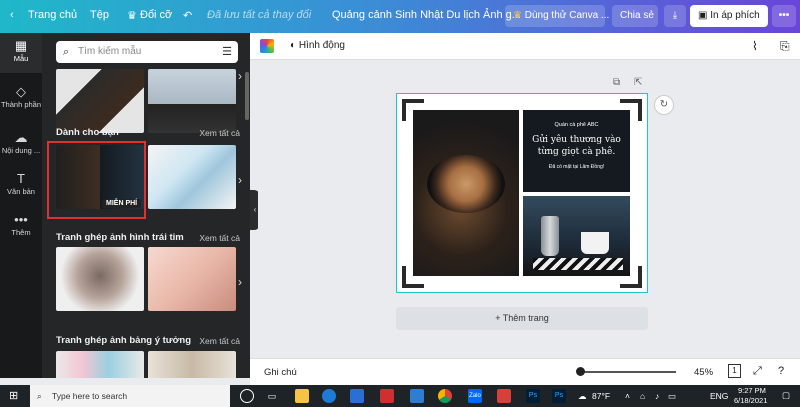  Describe the element at coordinates (124, 340) in the screenshot. I see `section-title-moodboard-collage: Tranh ghép ảnh bảng ý tưởng` at that location.